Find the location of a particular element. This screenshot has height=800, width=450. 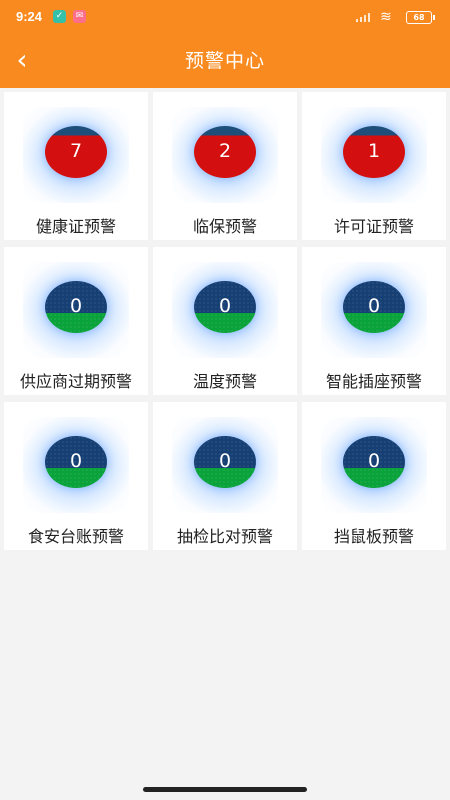

battery-icon: 68 is located at coordinates (420, 17).